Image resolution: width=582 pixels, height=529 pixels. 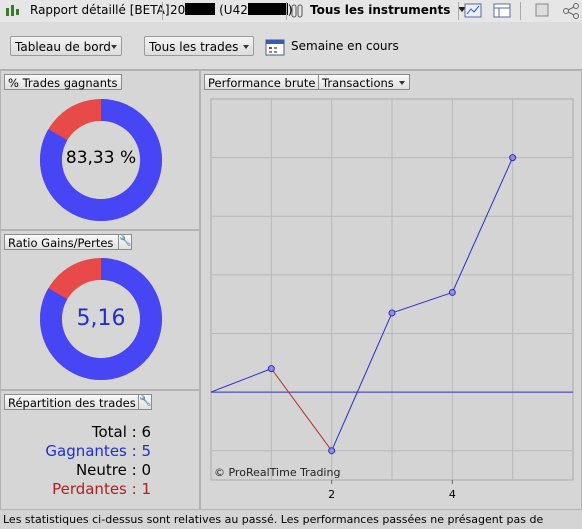 What do you see at coordinates (66, 46) in the screenshot?
I see `dashboard-dropdown: Tableau de bord` at bounding box center [66, 46].